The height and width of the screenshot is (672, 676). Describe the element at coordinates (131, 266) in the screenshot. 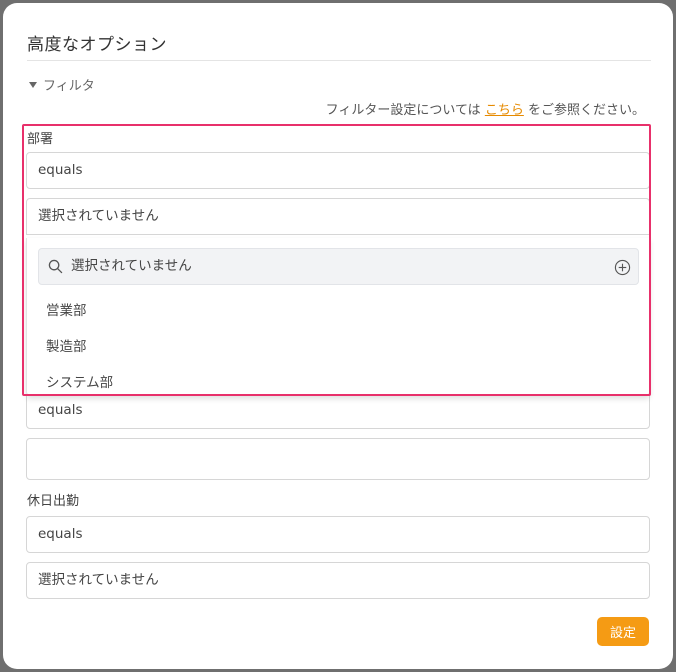

I see `dropdown-search-placeholder: 選択されていません` at that location.